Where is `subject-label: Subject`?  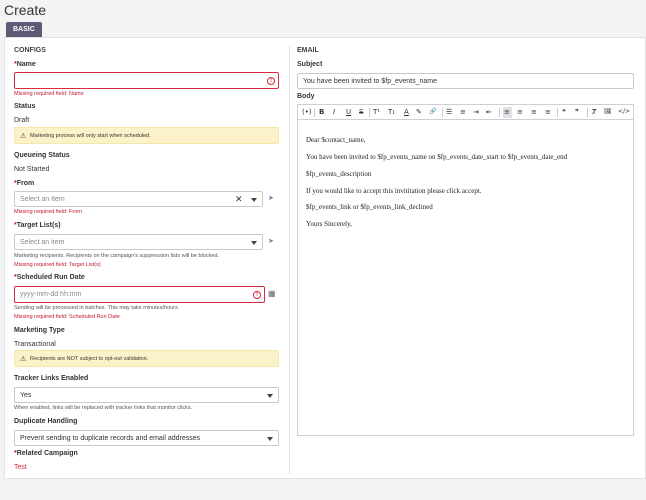
subject-label: Subject is located at coordinates (310, 64).